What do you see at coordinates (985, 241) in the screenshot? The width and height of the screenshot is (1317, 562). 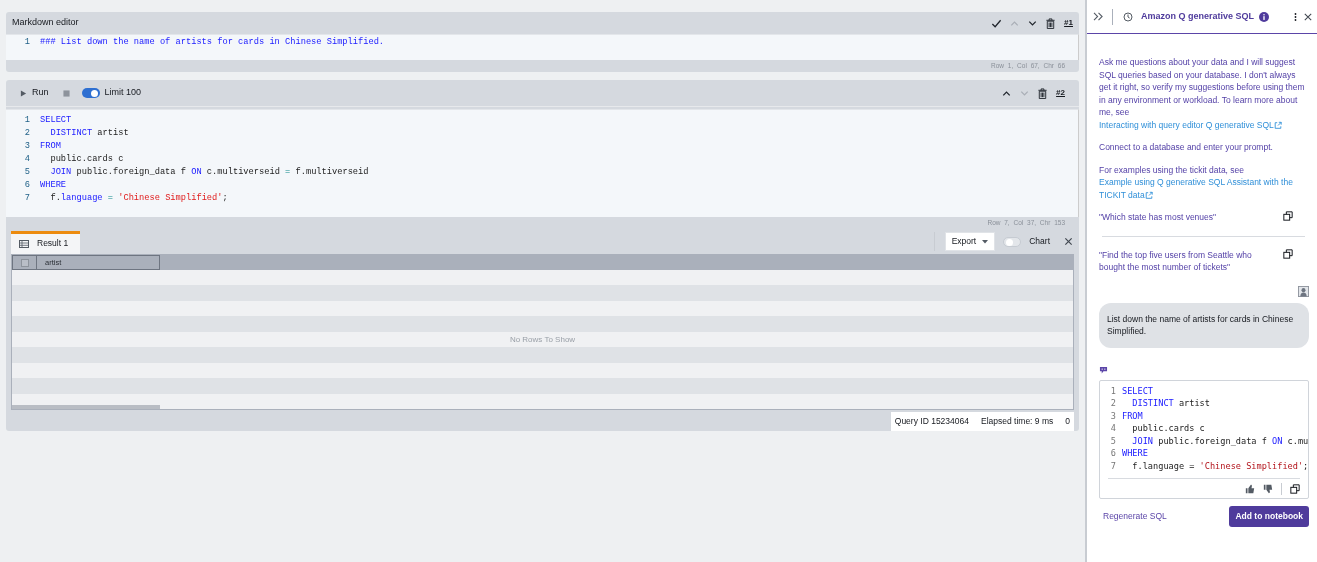 I see `caret-icon` at bounding box center [985, 241].